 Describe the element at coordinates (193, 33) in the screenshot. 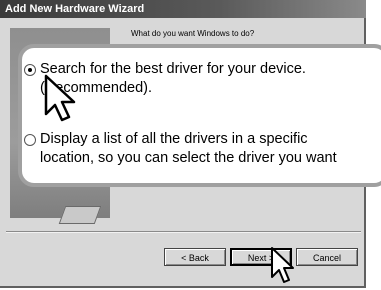

I see `wizard-question: What do you want Windows to do?` at that location.